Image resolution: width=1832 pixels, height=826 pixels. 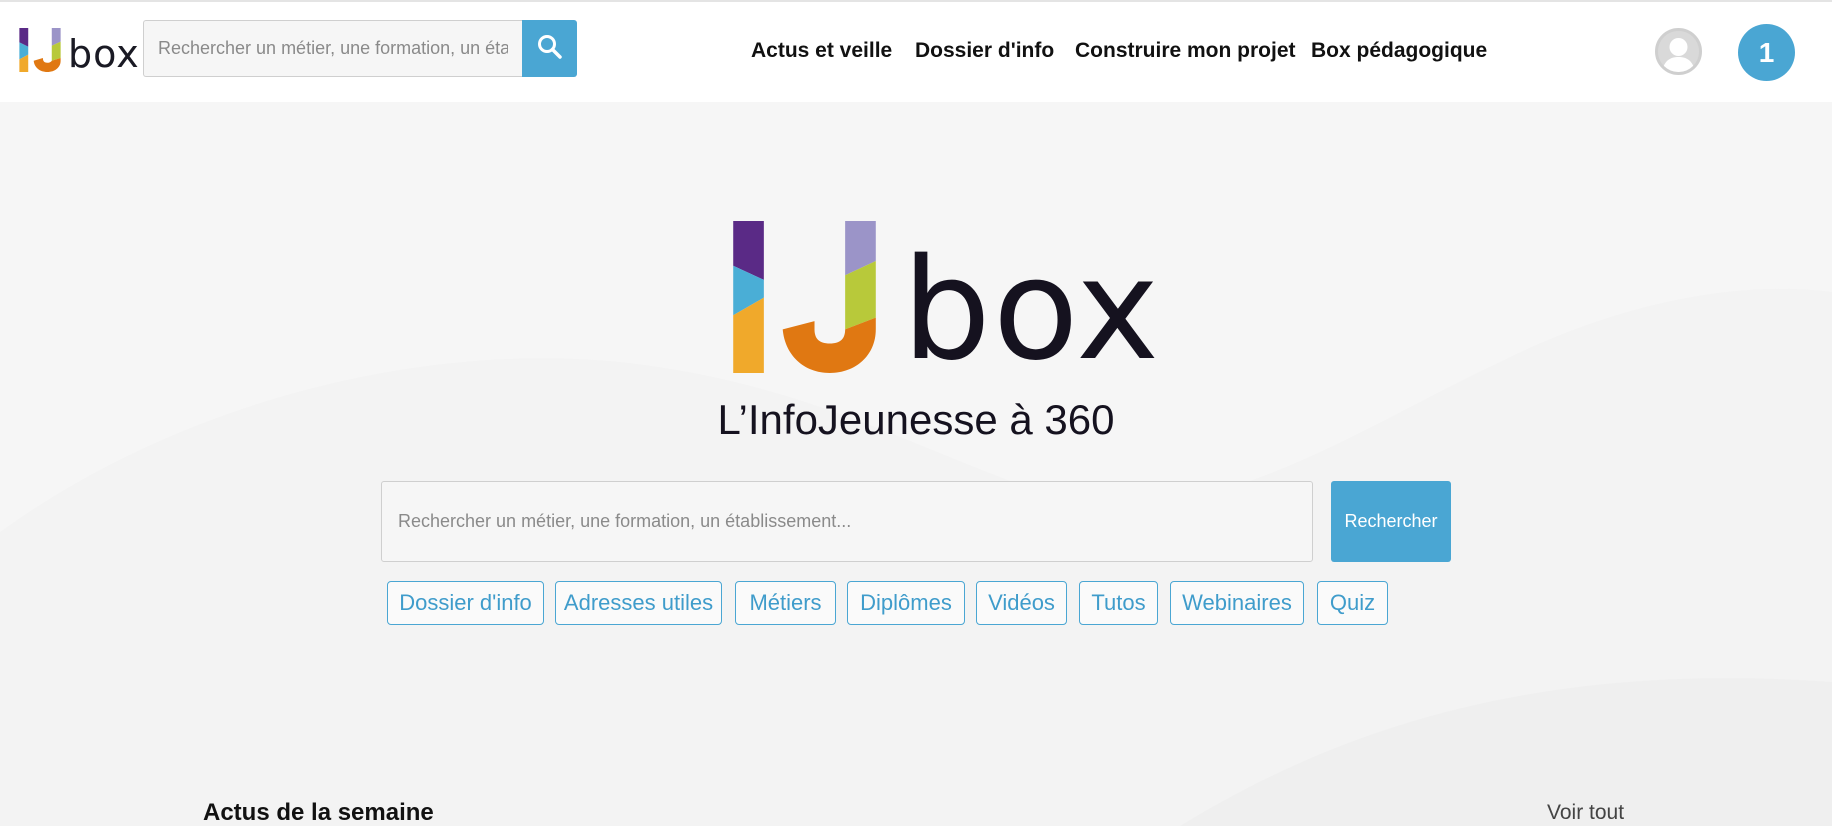 What do you see at coordinates (785, 603) in the screenshot?
I see `chip-metiers: Métiers` at bounding box center [785, 603].